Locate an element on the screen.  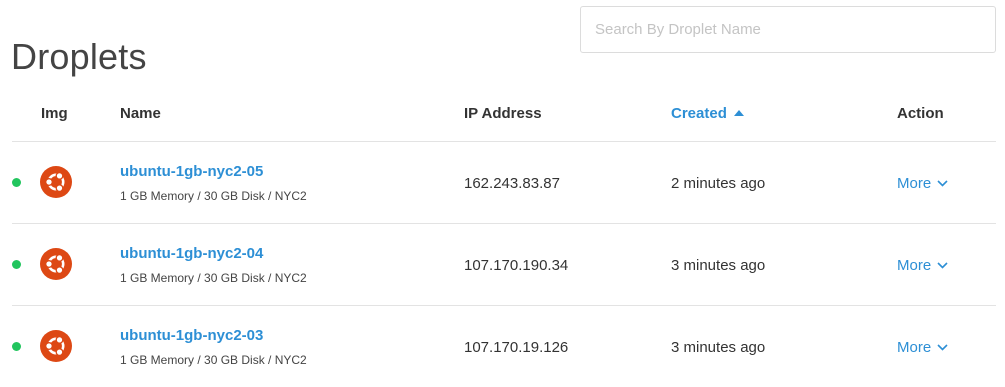
column-header-created: Created is located at coordinates (707, 113).